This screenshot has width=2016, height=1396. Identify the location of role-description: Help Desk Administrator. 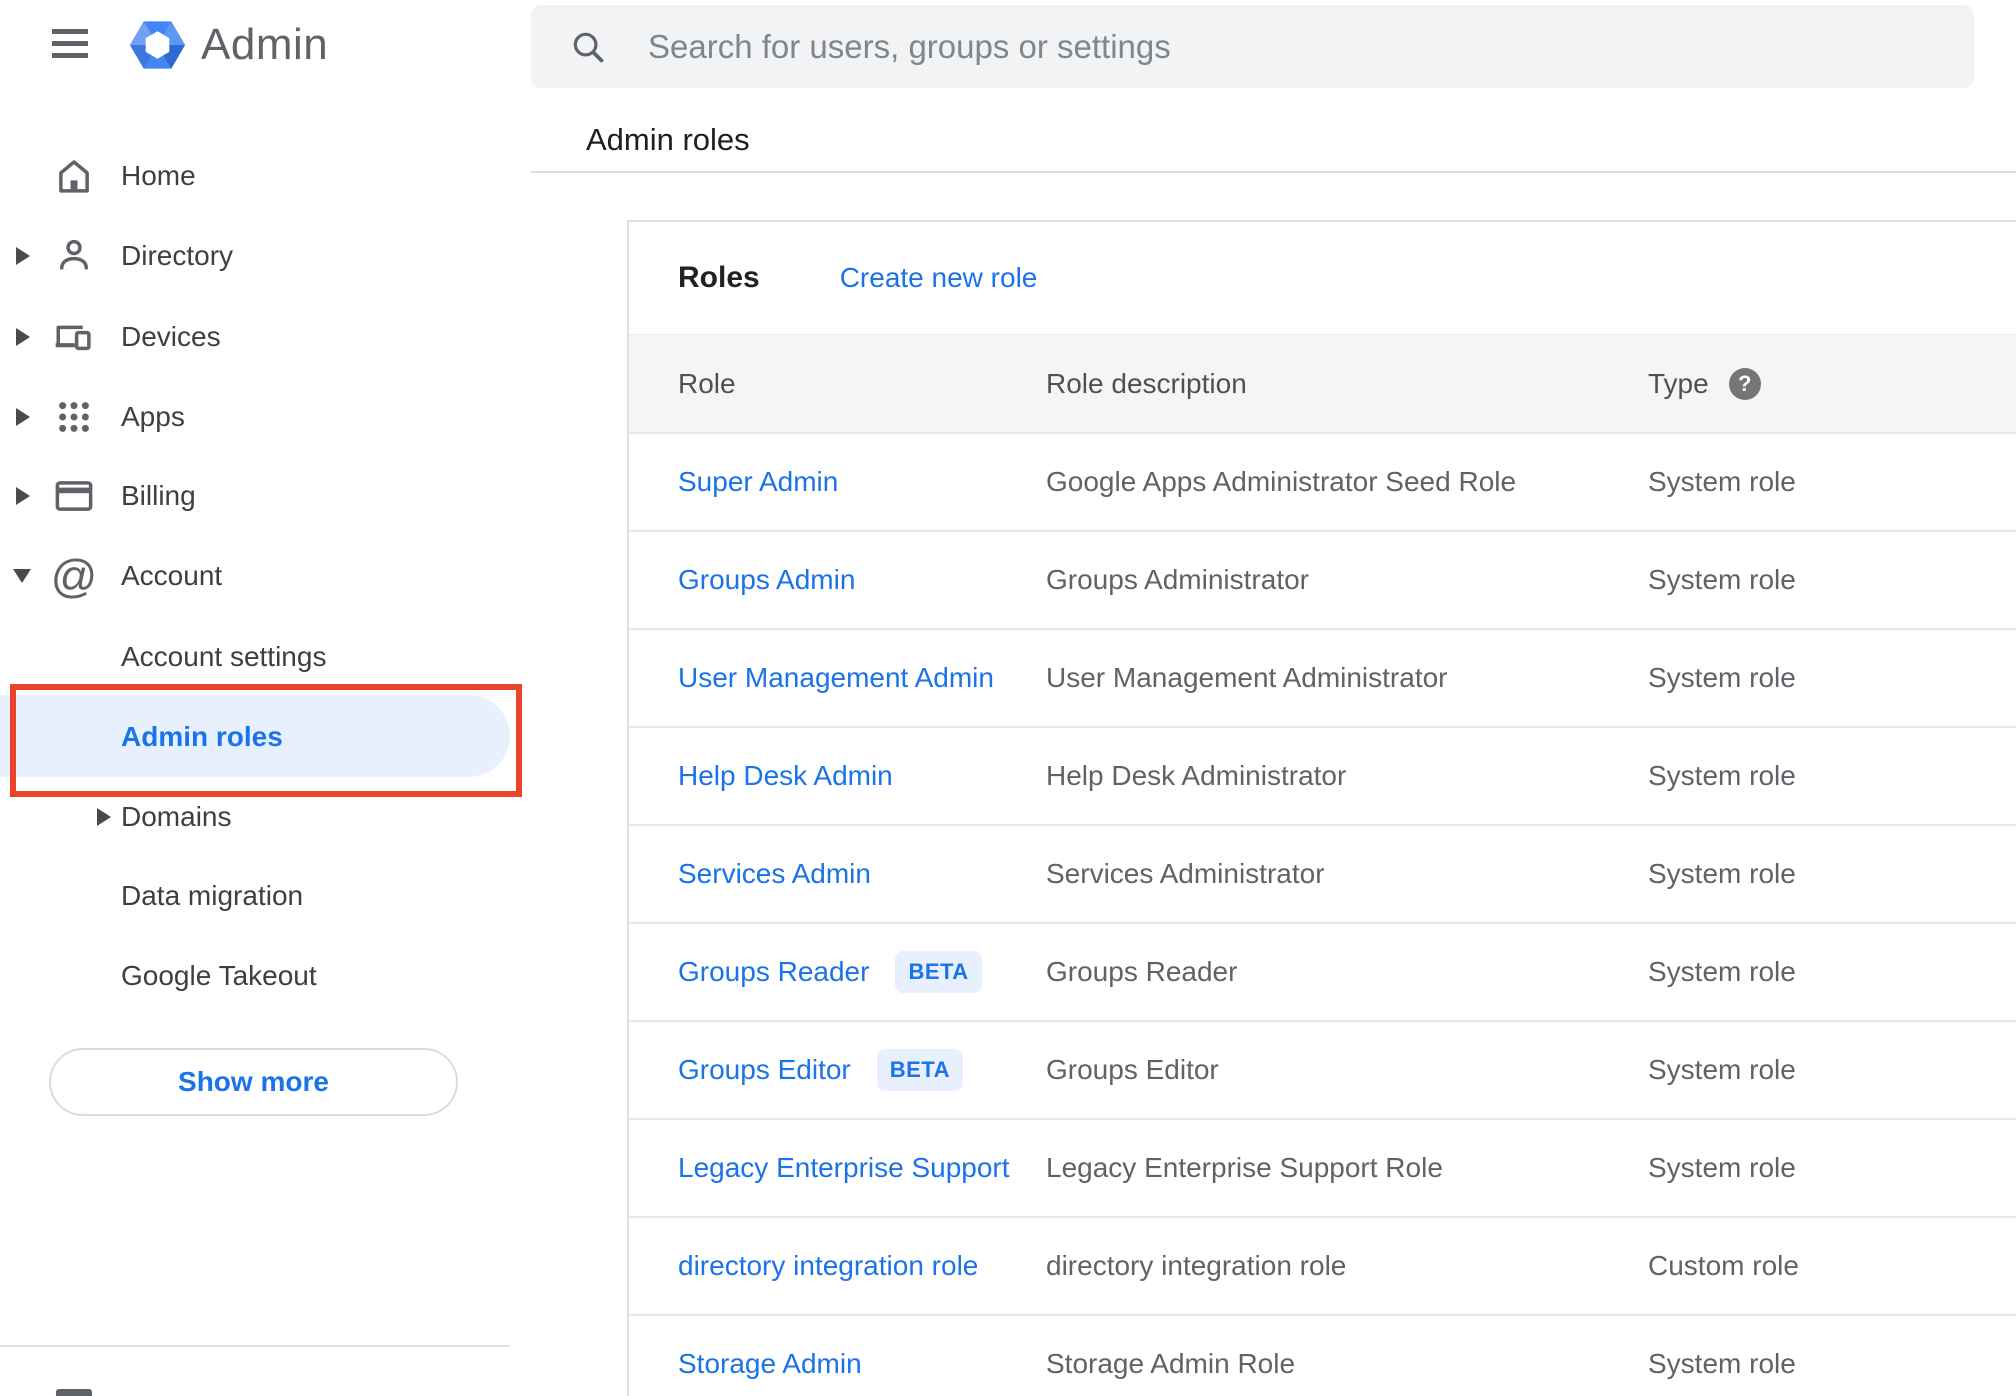
(1196, 775).